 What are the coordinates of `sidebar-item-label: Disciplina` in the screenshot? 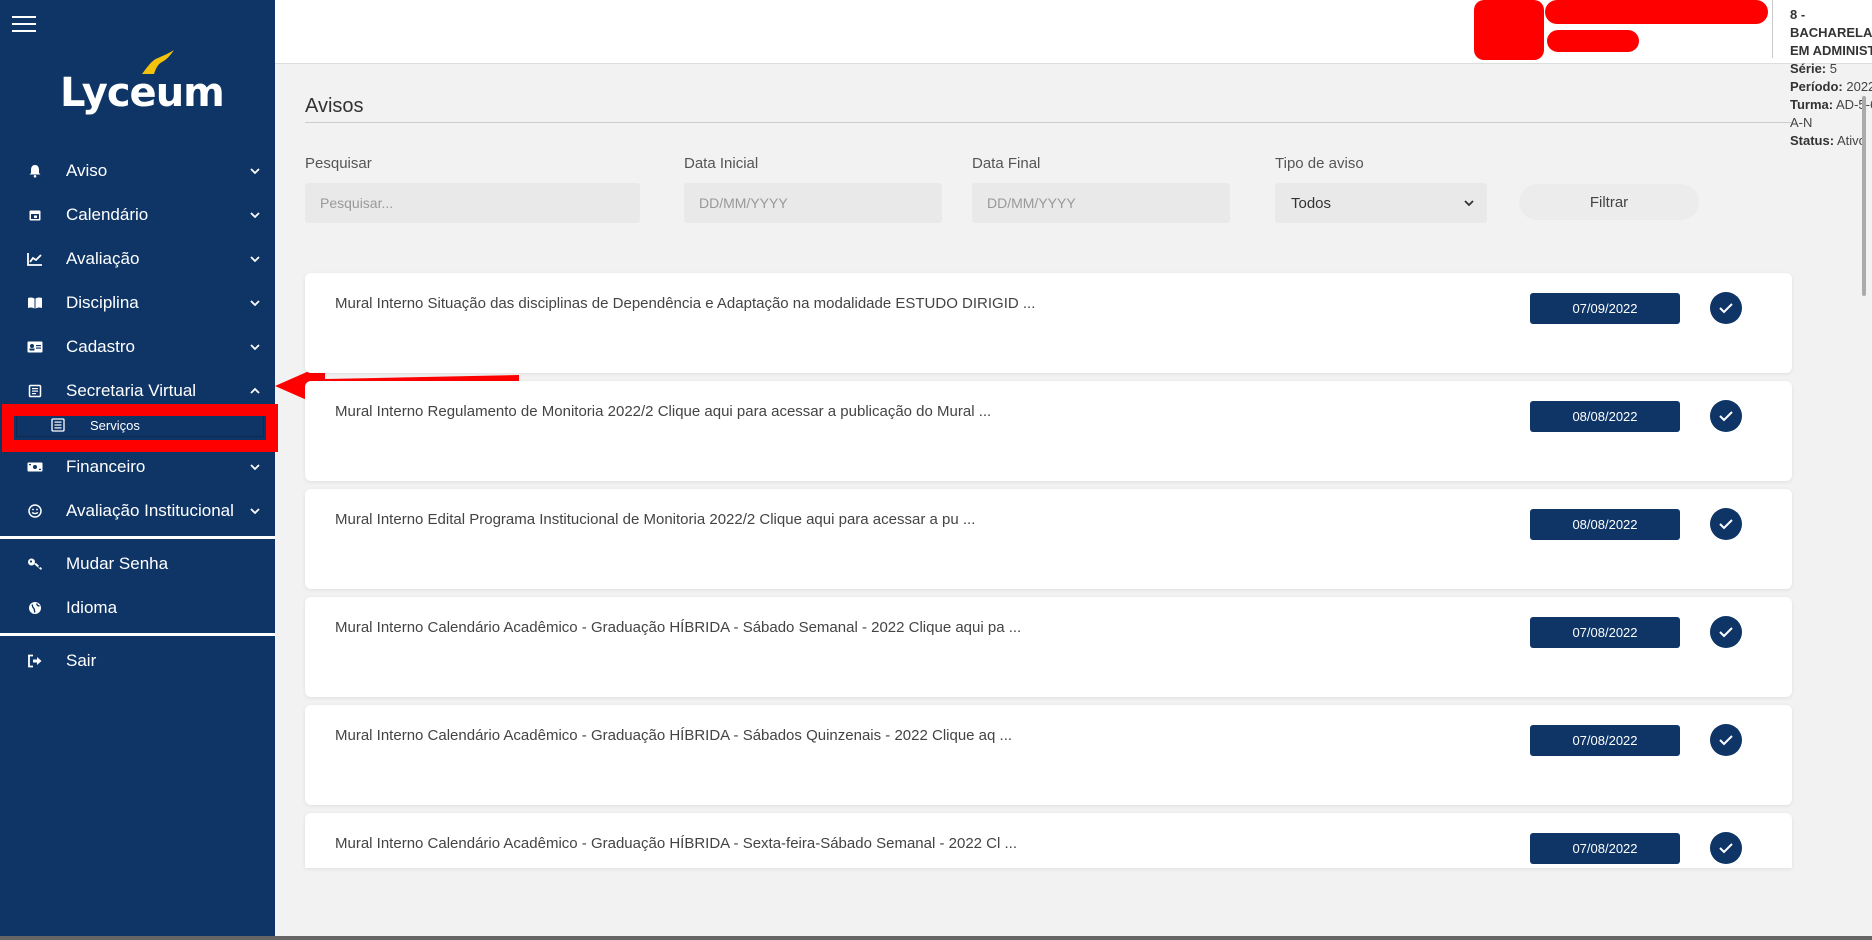 It's located at (102, 302).